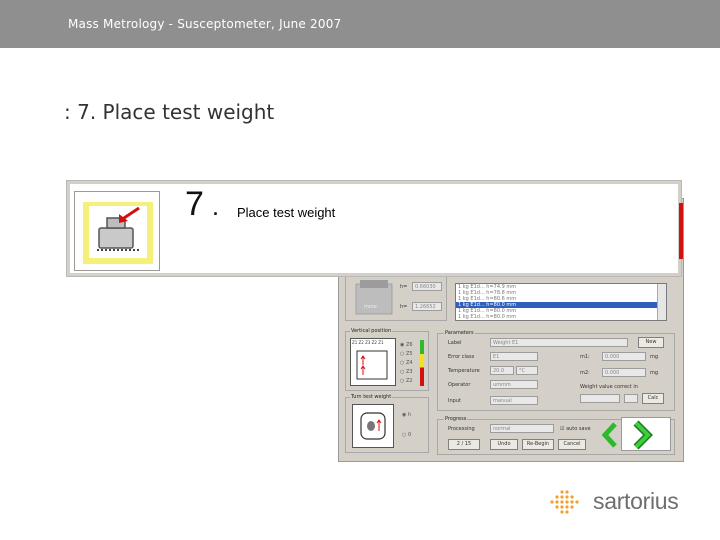 The width and height of the screenshot is (720, 540). What do you see at coordinates (564, 502) in the screenshot?
I see `sartorius-logo-icon` at bounding box center [564, 502].